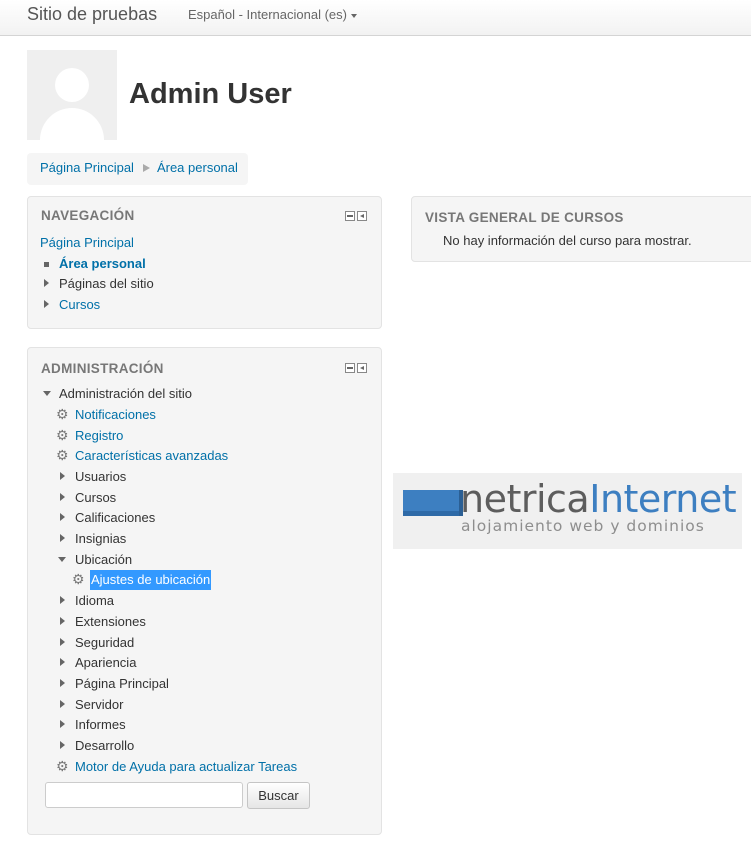 This screenshot has width=751, height=842. What do you see at coordinates (144, 795) in the screenshot?
I see `admin-search-input` at bounding box center [144, 795].